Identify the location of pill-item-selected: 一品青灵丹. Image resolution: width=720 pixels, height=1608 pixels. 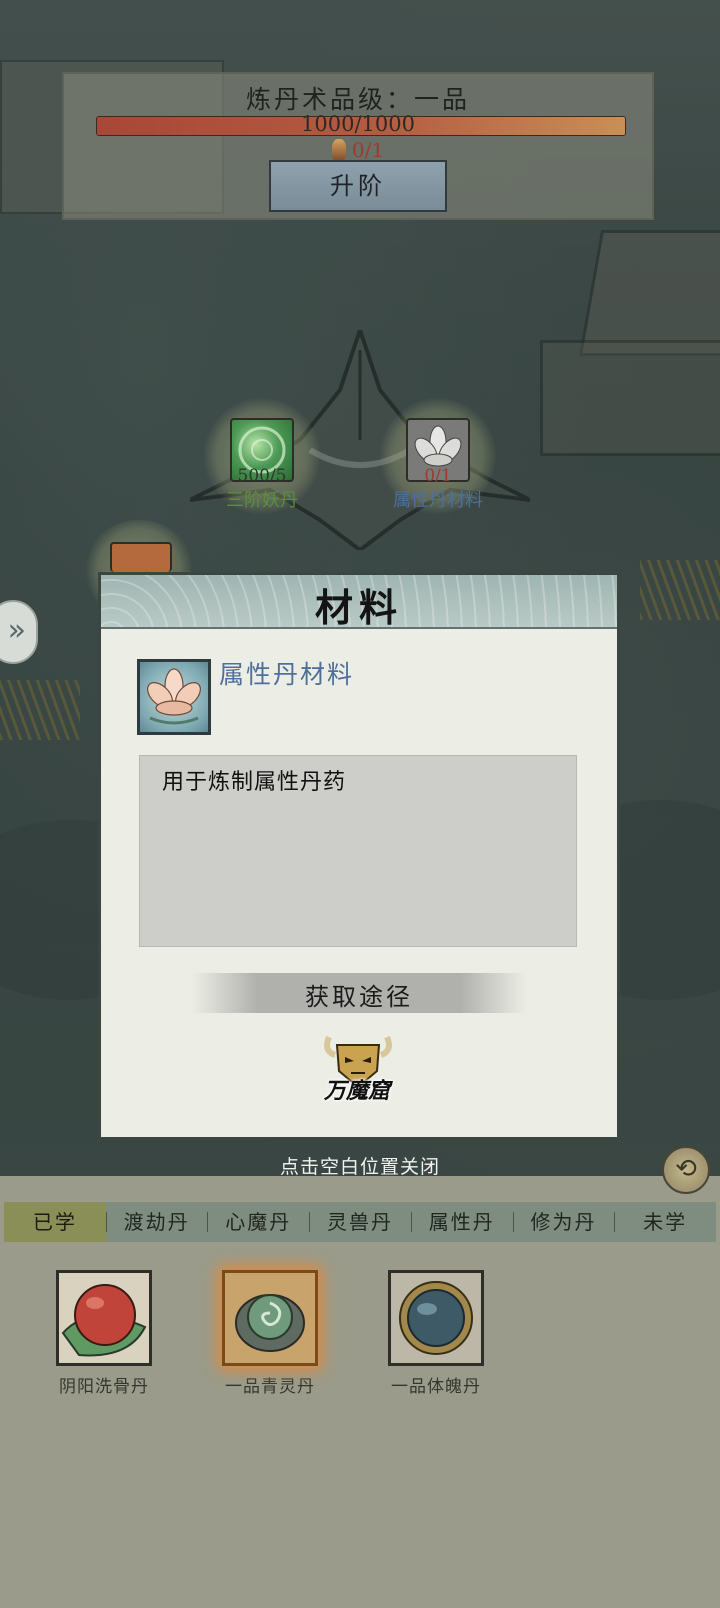
(270, 1333).